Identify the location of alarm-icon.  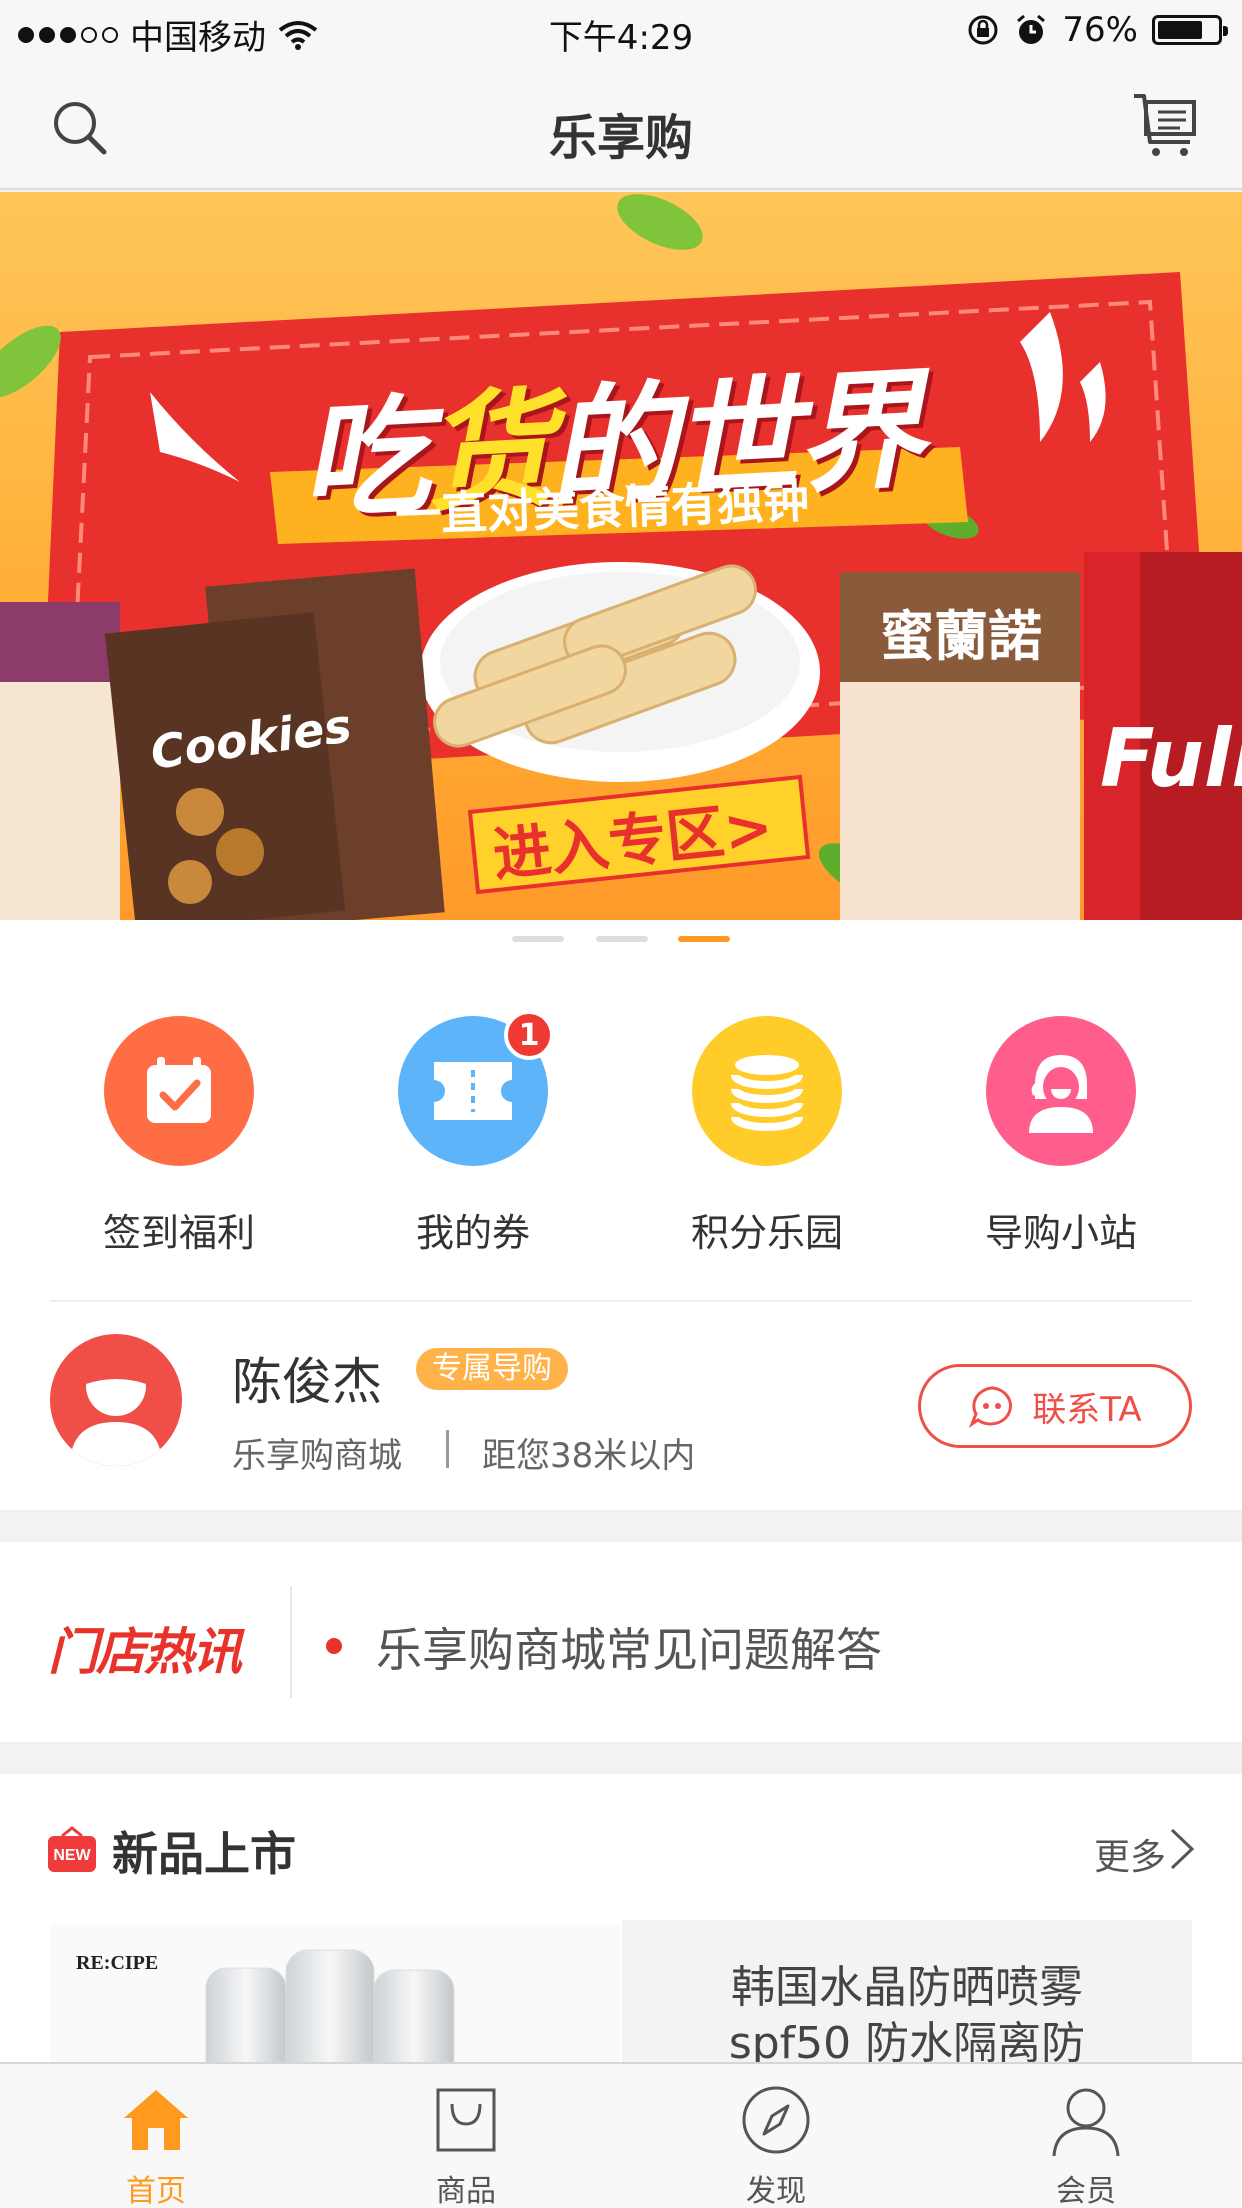
(1031, 29).